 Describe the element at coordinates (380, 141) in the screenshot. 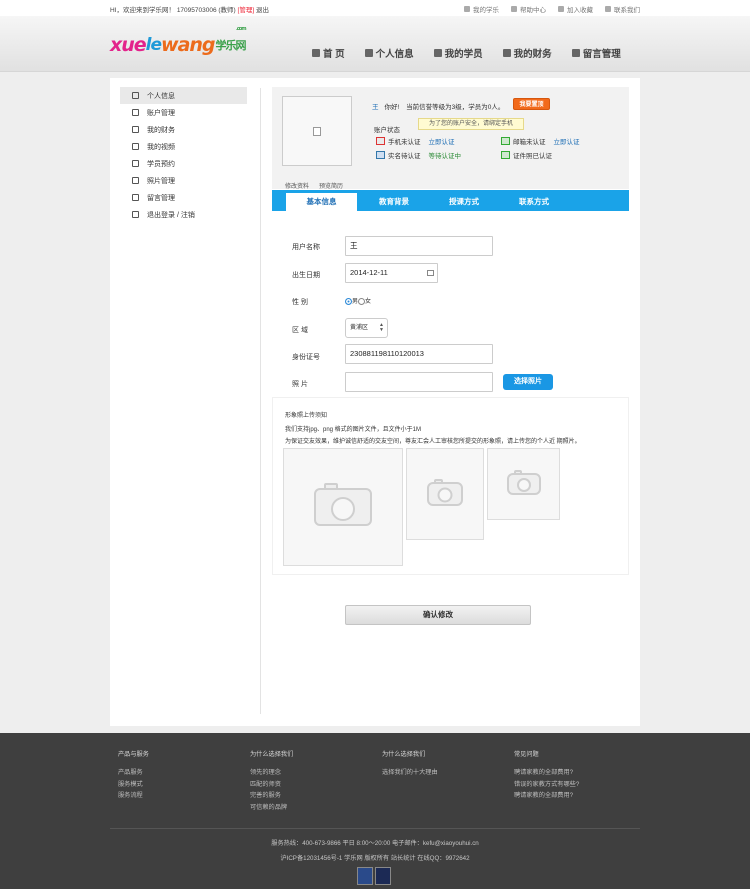

I see `phone-verify-icon` at that location.